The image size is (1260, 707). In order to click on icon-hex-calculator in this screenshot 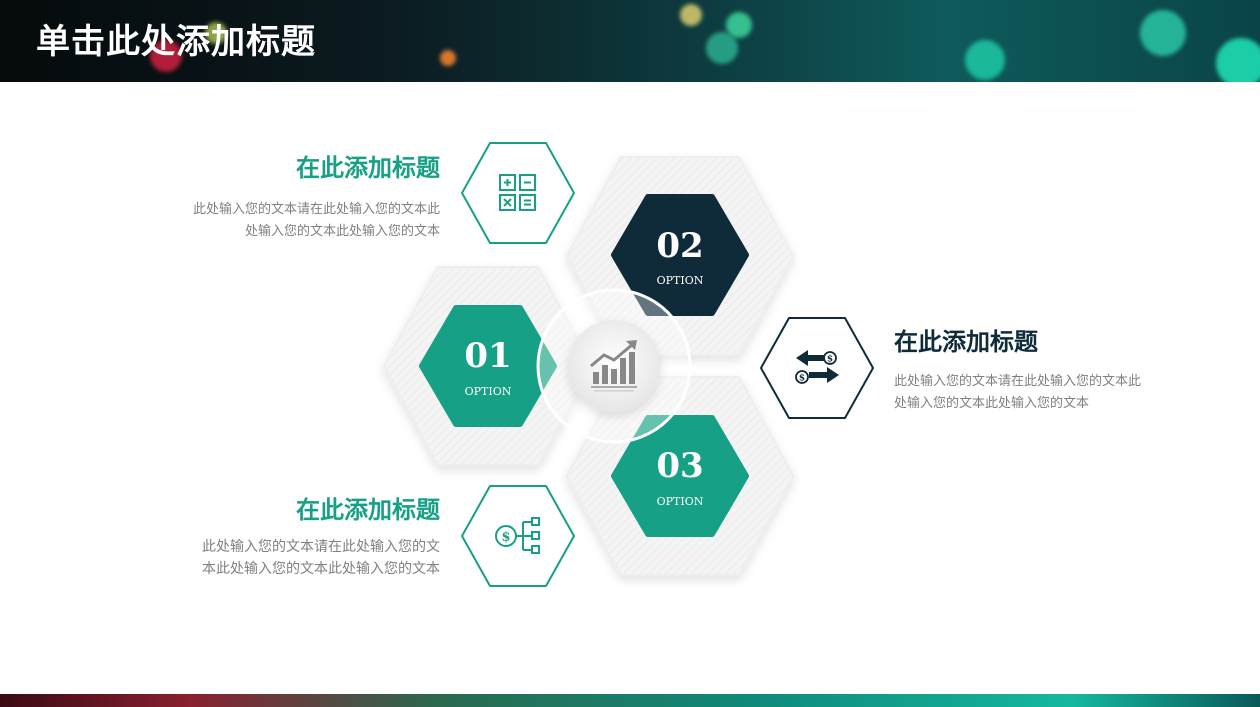, I will do `click(518, 193)`.